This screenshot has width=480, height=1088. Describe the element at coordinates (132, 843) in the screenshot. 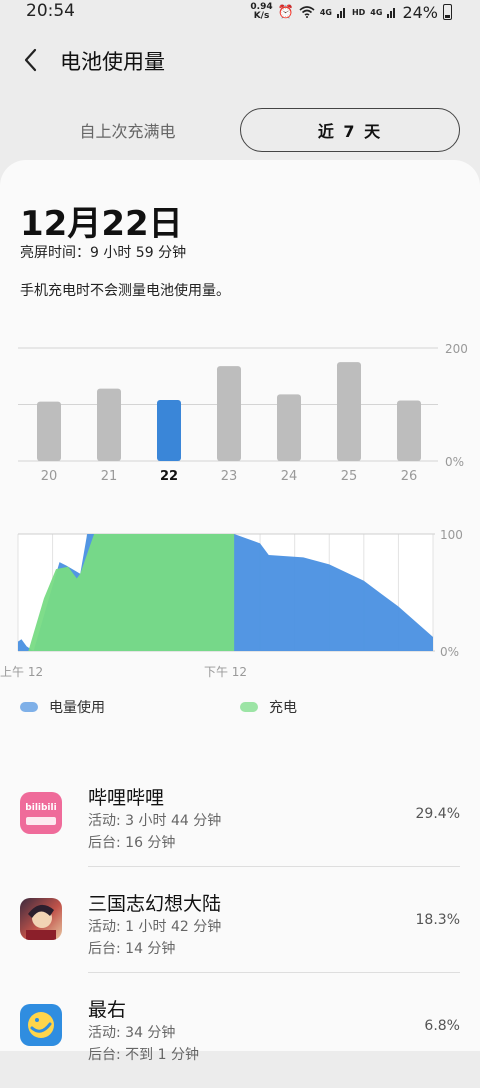

I see `app-background-time: 后台: 16 分钟` at that location.